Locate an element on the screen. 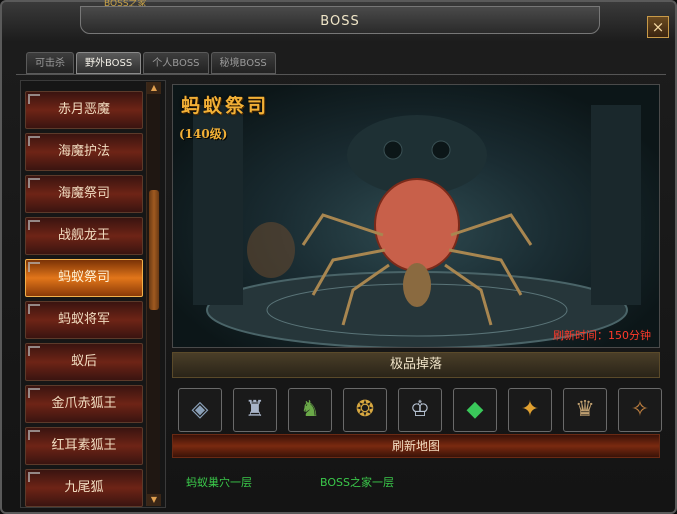 The image size is (677, 514). tab-field-boss: 野外BOSS is located at coordinates (109, 63).